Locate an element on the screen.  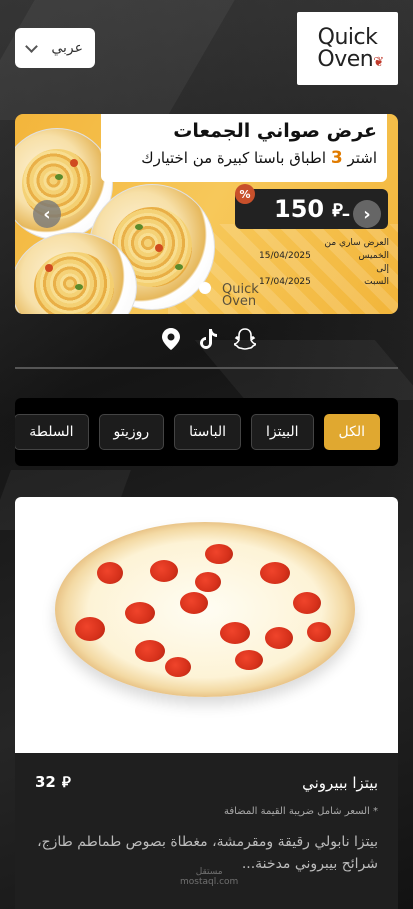
divider is located at coordinates (206, 368).